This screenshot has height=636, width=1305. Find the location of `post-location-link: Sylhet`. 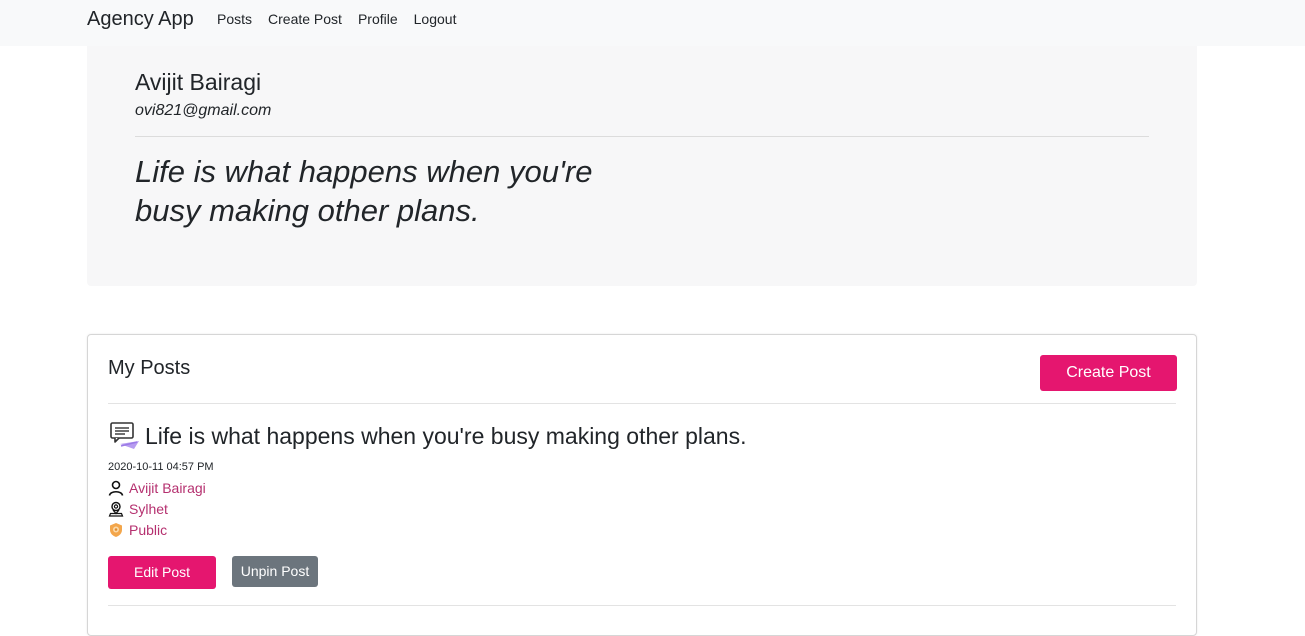

post-location-link: Sylhet is located at coordinates (148, 509).